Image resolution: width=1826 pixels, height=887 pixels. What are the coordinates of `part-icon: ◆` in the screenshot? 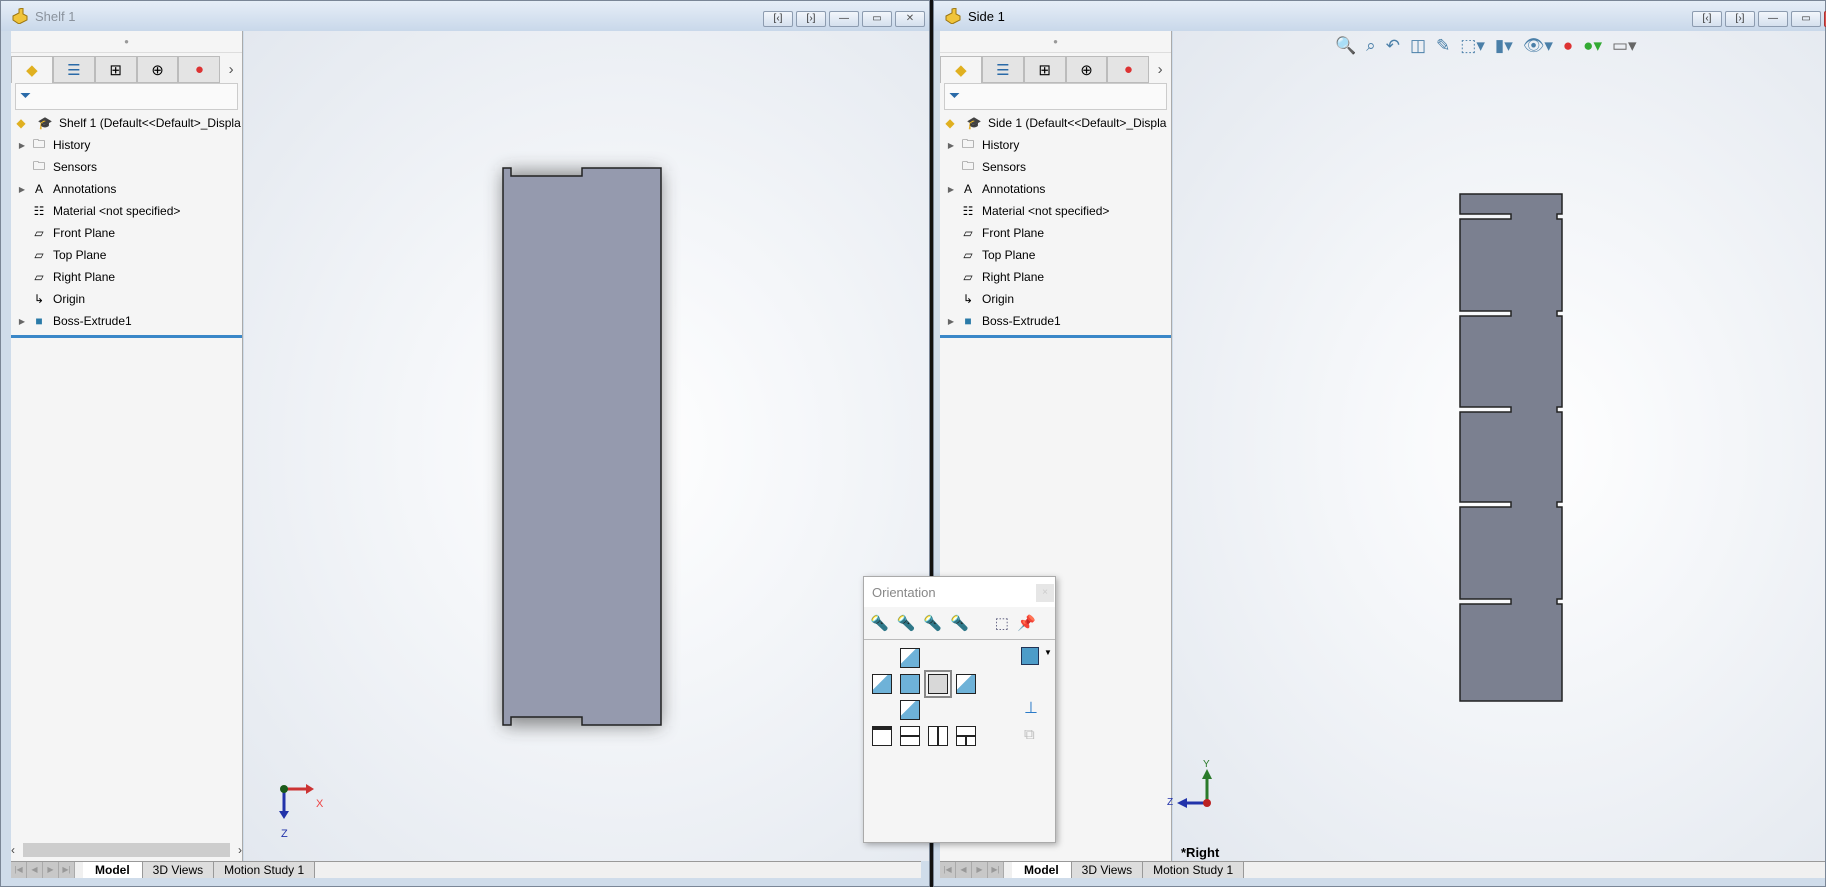 It's located at (961, 70).